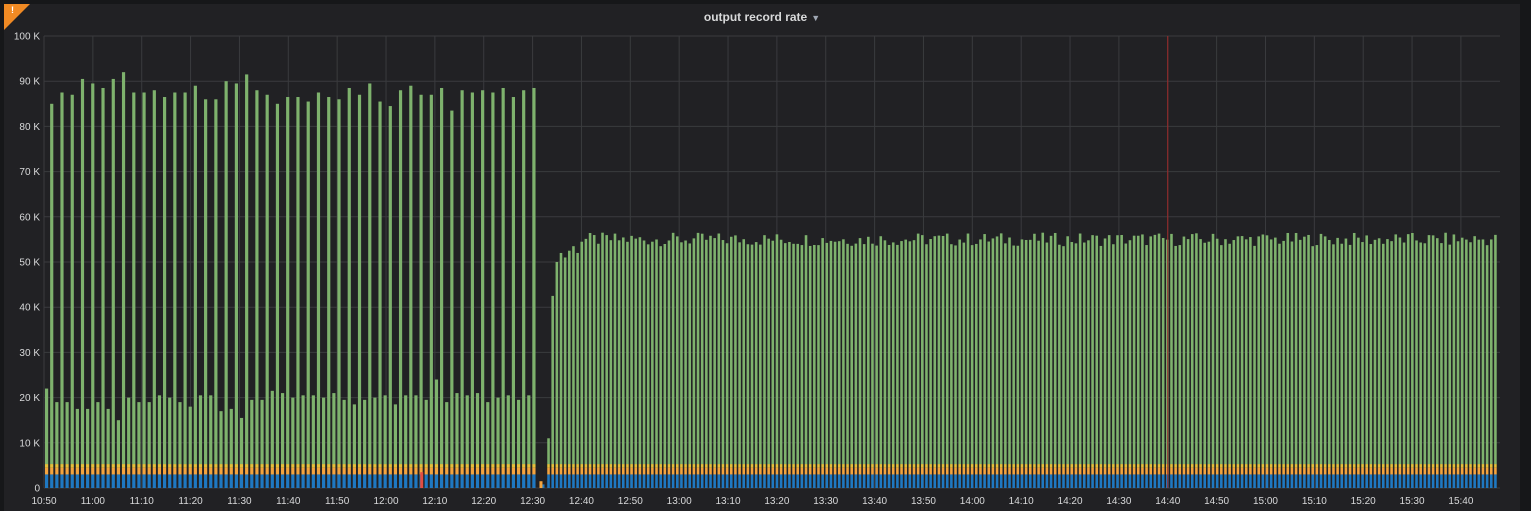  What do you see at coordinates (29, 443) in the screenshot?
I see `y-tick-label: 10 K` at bounding box center [29, 443].